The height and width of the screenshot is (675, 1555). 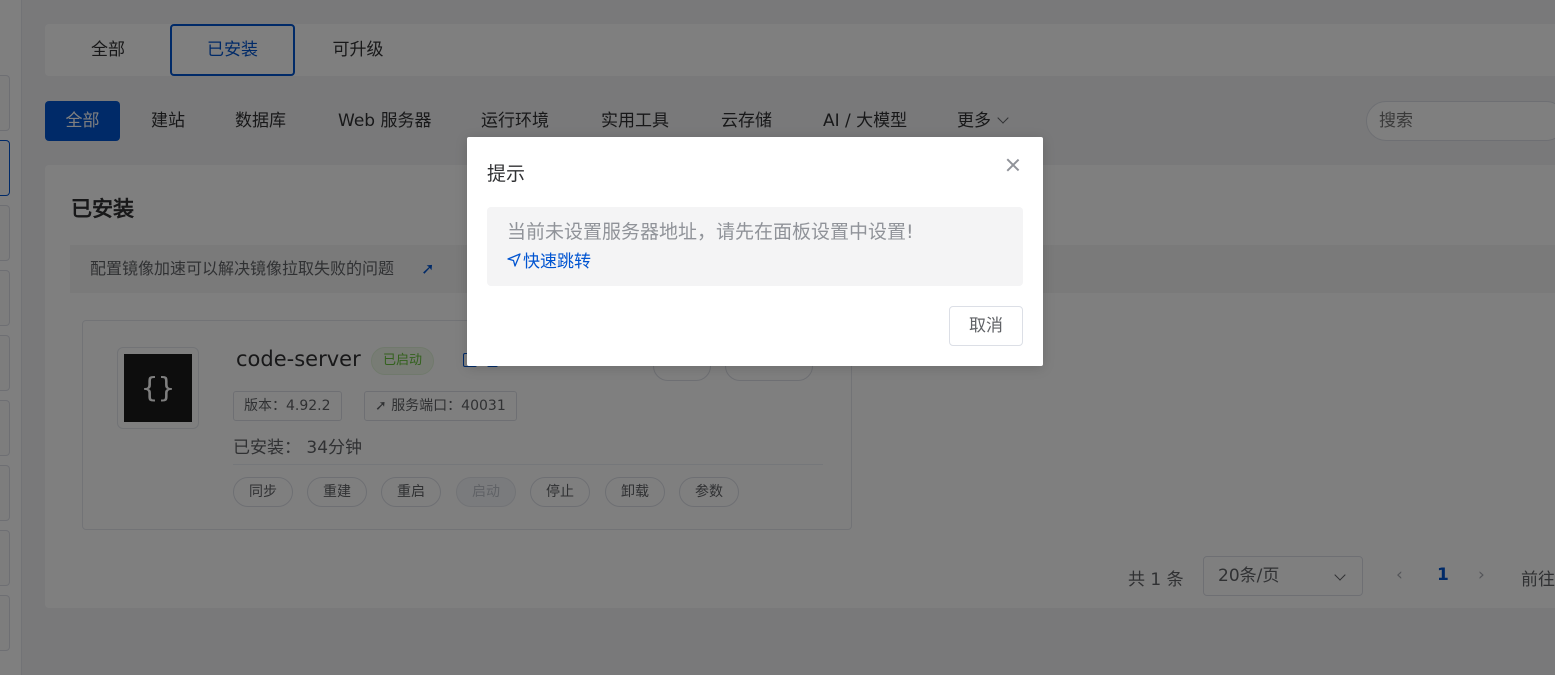 What do you see at coordinates (986, 326) in the screenshot?
I see `cancel-button: 取消` at bounding box center [986, 326].